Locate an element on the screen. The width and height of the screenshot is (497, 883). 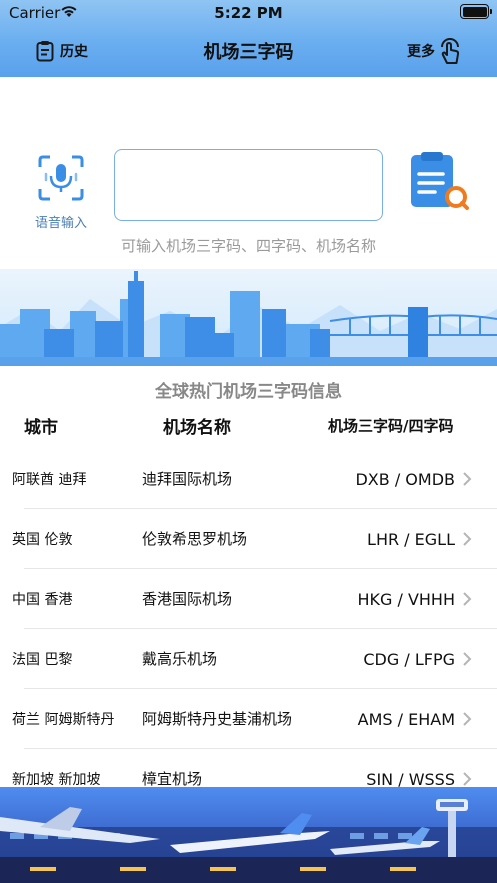
battery-icon is located at coordinates (476, 11).